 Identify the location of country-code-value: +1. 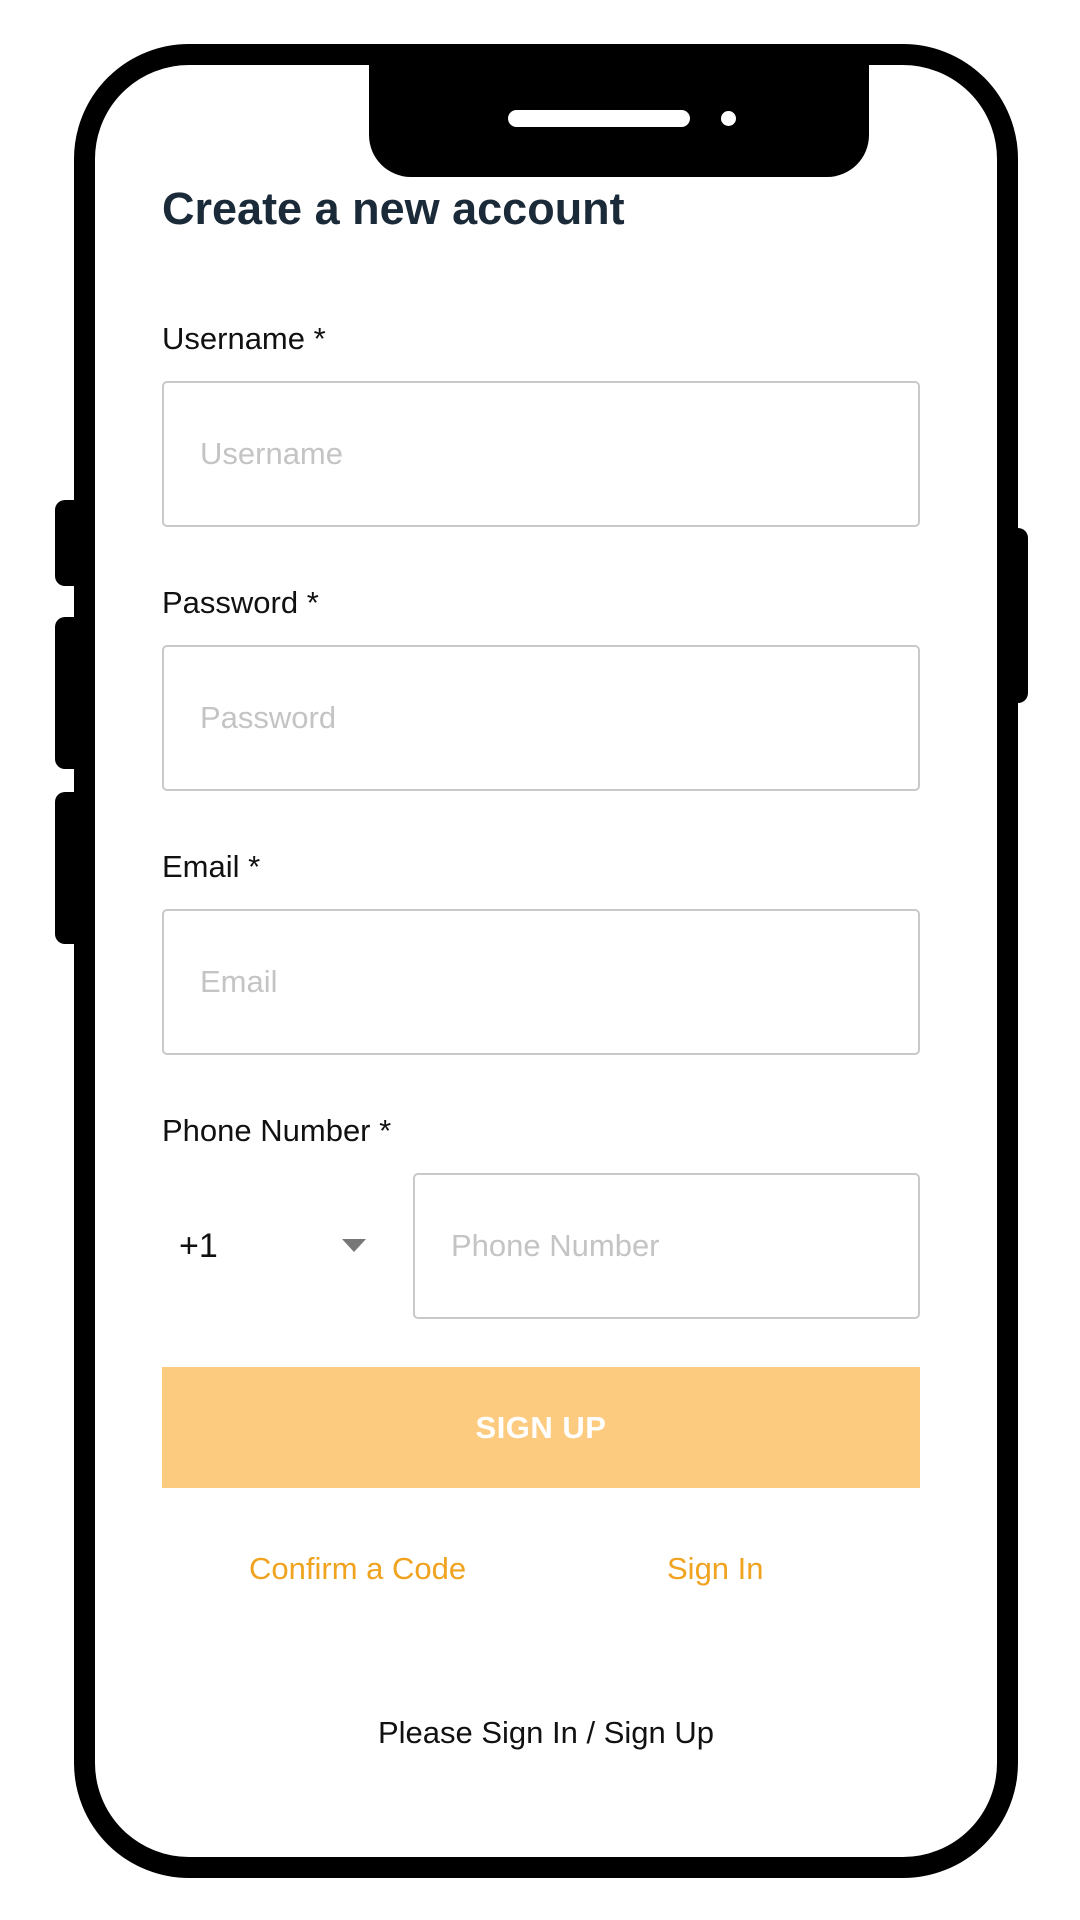
(198, 1245).